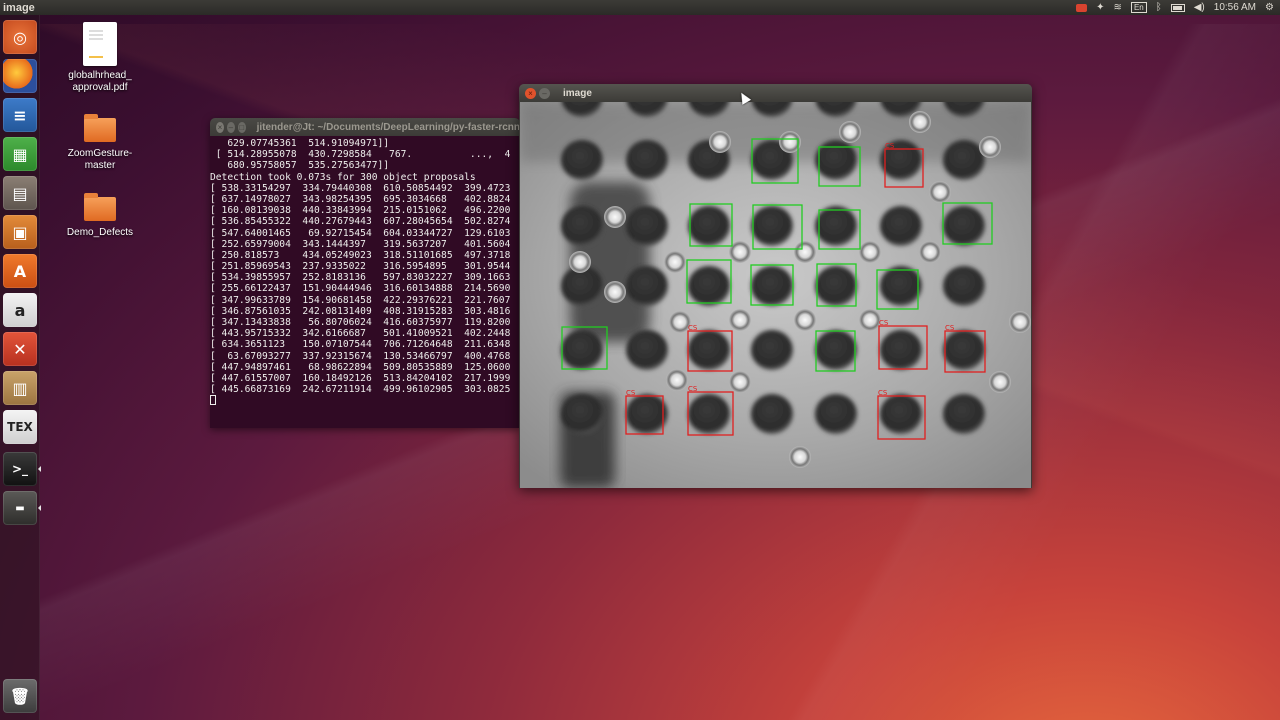  Describe the element at coordinates (100, 58) in the screenshot. I see `desktop-file-globalhrhead-approval: globalhrhead_ approval.pdf` at that location.